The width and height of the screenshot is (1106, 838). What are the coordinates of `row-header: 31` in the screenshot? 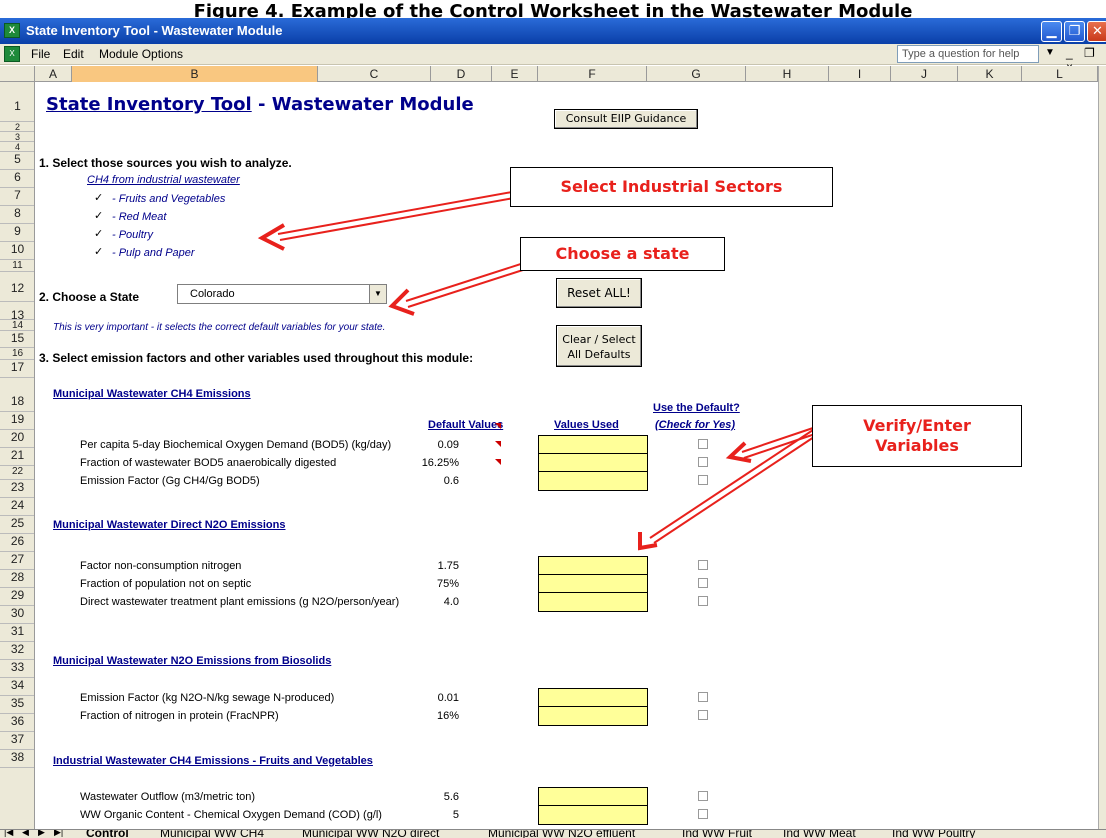 It's located at (17, 633).